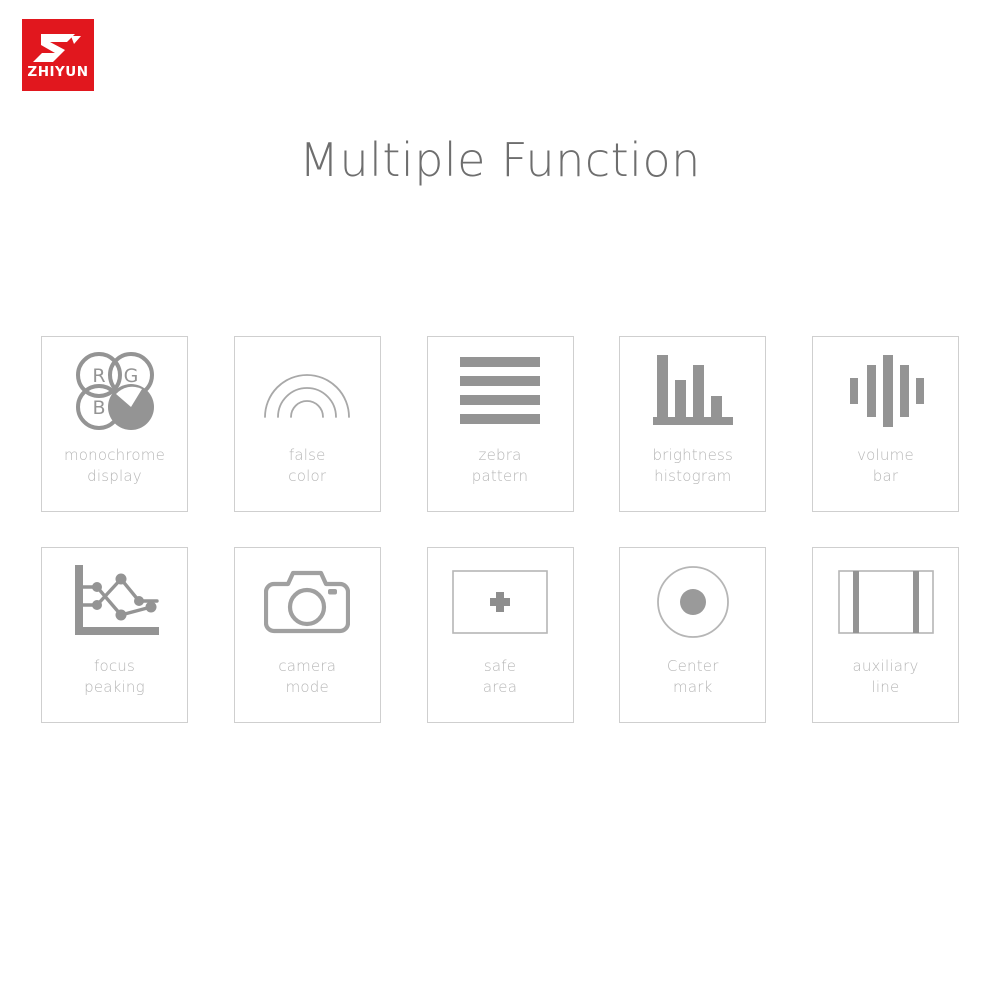 This screenshot has width=1000, height=1000. I want to click on focus-peaking-graph-icon, so click(114, 602).